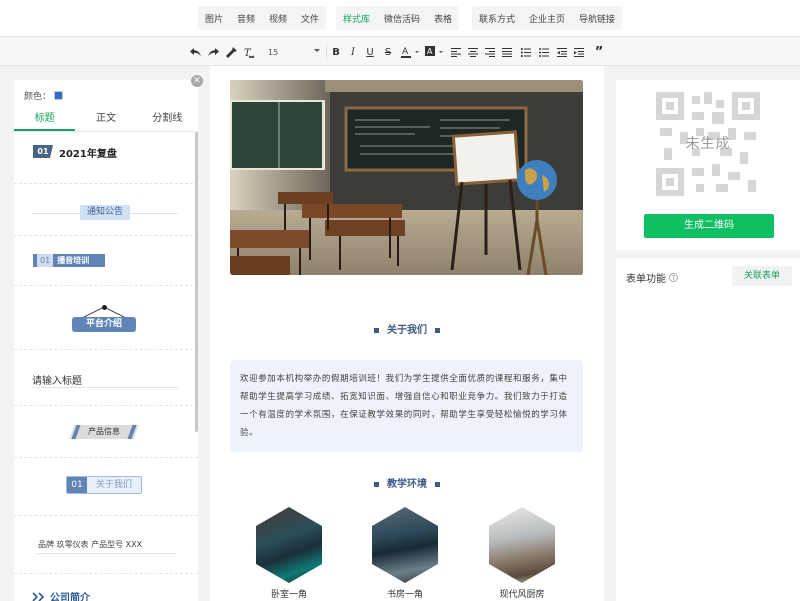 This screenshot has height=601, width=800. I want to click on section-title: 关于我们, so click(407, 330).